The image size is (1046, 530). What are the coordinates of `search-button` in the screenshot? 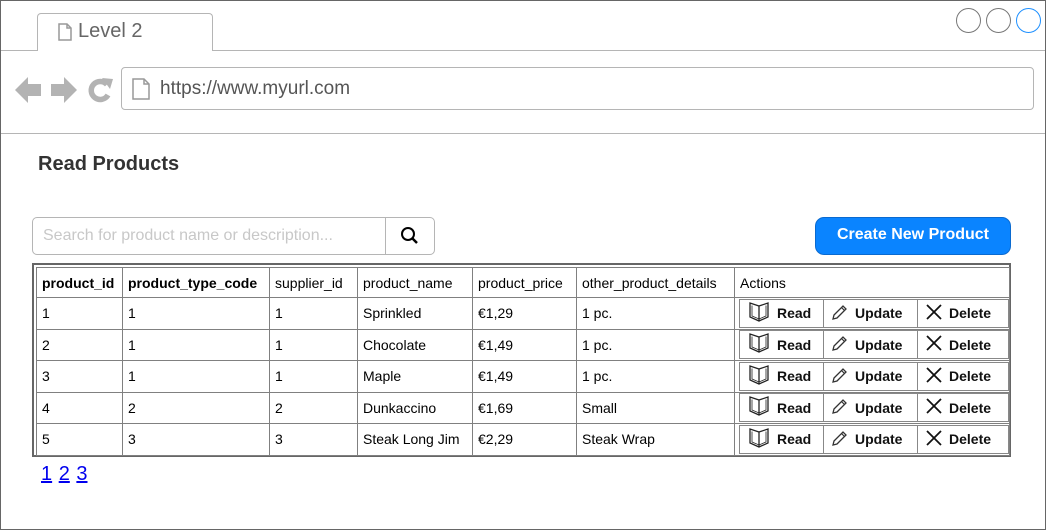 It's located at (410, 236).